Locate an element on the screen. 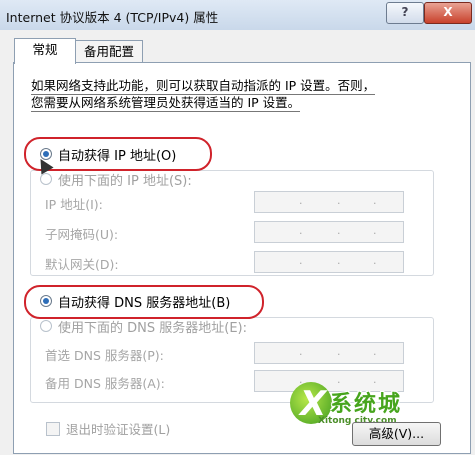 This screenshot has width=475, height=455. tab-alternate-config: 备用配置 is located at coordinates (109, 51).